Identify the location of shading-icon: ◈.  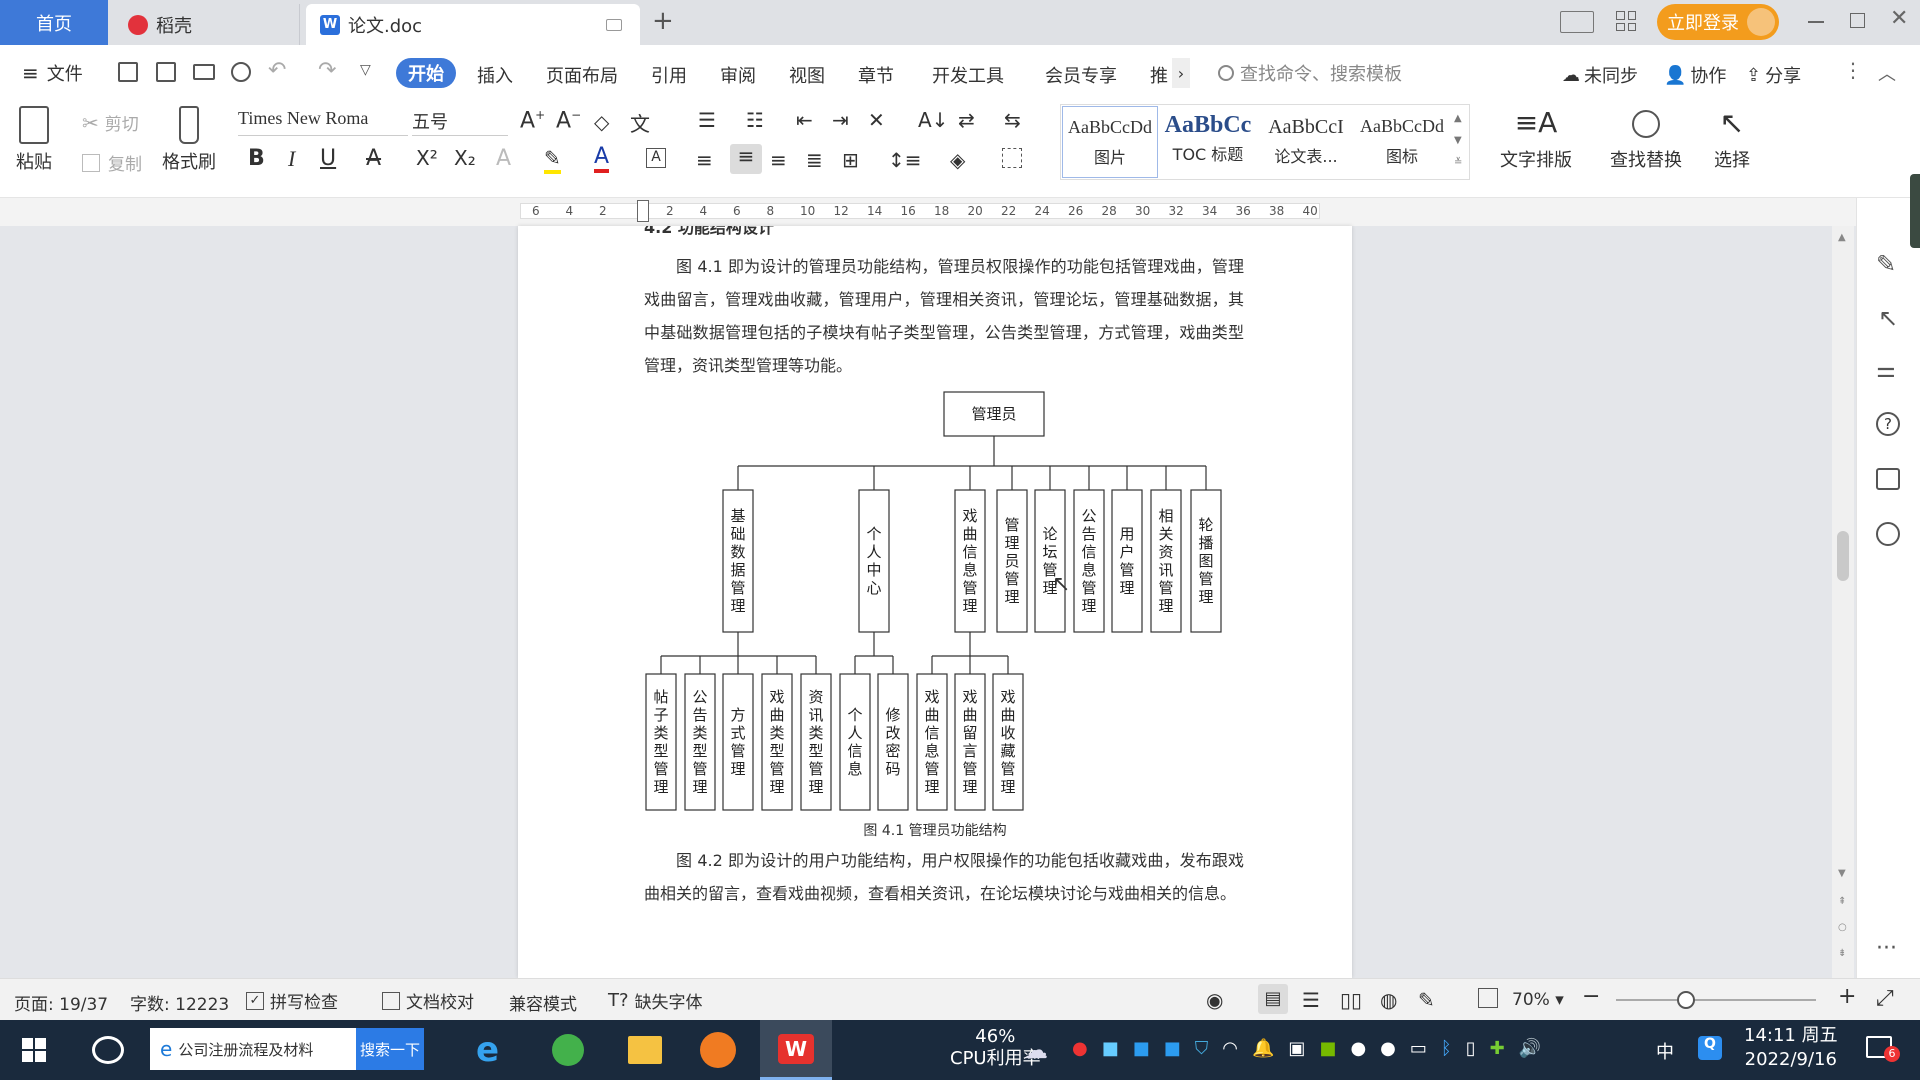
(957, 160).